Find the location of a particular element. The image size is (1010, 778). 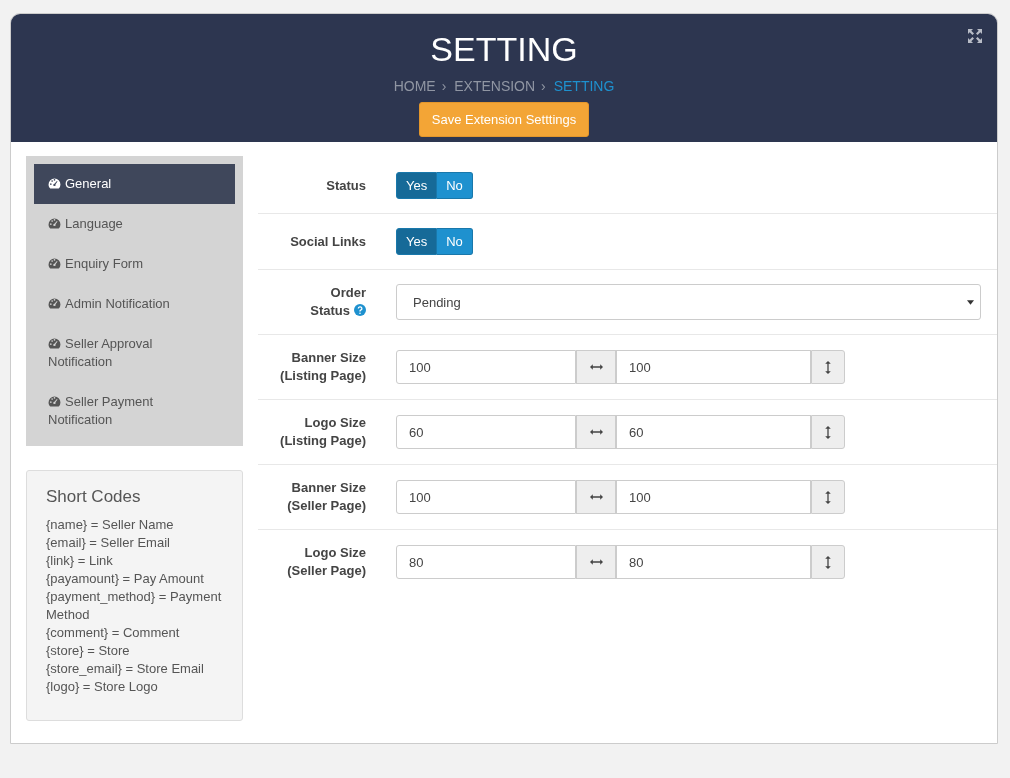

field-label: Status is located at coordinates (345, 185).